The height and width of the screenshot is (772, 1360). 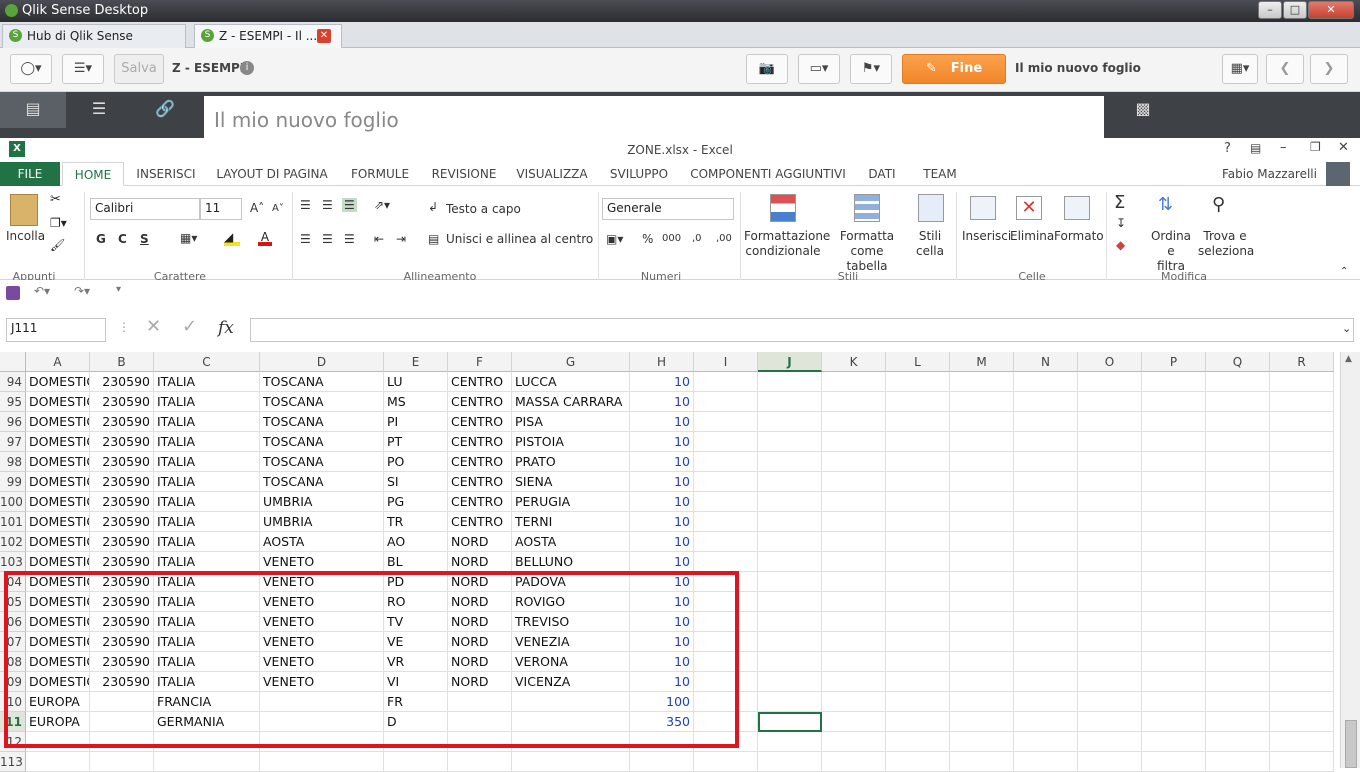 I want to click on select-all-corner, so click(x=13, y=362).